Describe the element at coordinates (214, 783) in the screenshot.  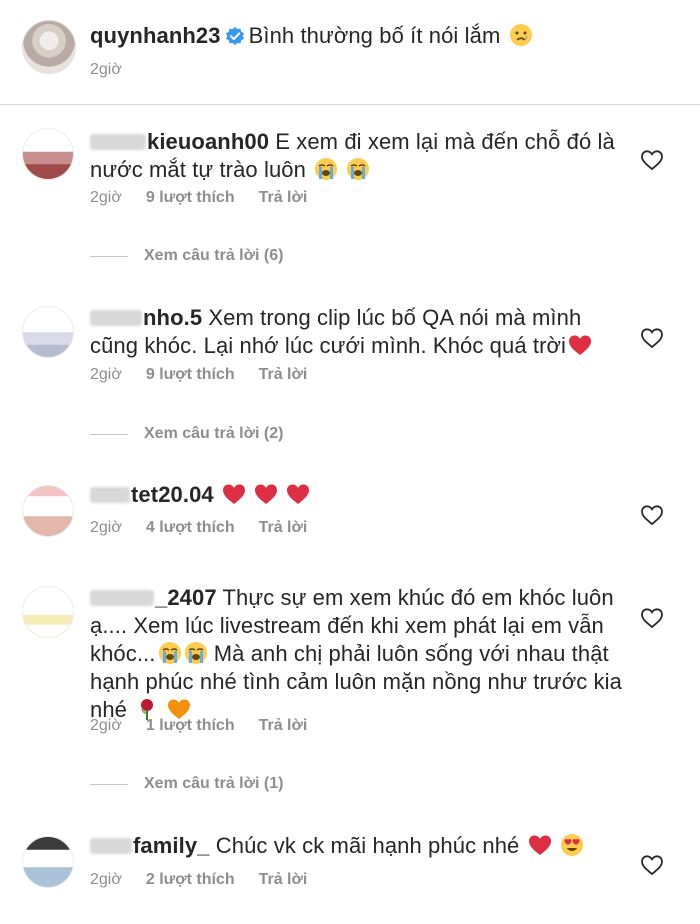
I see `view-replies-label: Xem câu trả lời (1)` at that location.